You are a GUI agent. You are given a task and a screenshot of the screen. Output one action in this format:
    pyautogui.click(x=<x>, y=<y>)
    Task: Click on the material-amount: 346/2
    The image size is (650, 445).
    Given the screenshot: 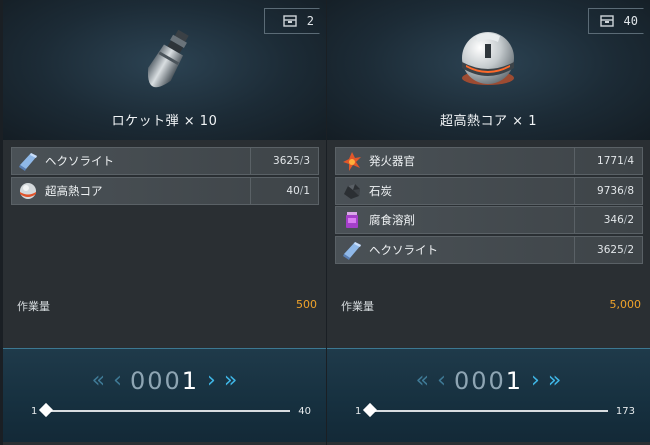 What is the action you would take?
    pyautogui.click(x=608, y=220)
    